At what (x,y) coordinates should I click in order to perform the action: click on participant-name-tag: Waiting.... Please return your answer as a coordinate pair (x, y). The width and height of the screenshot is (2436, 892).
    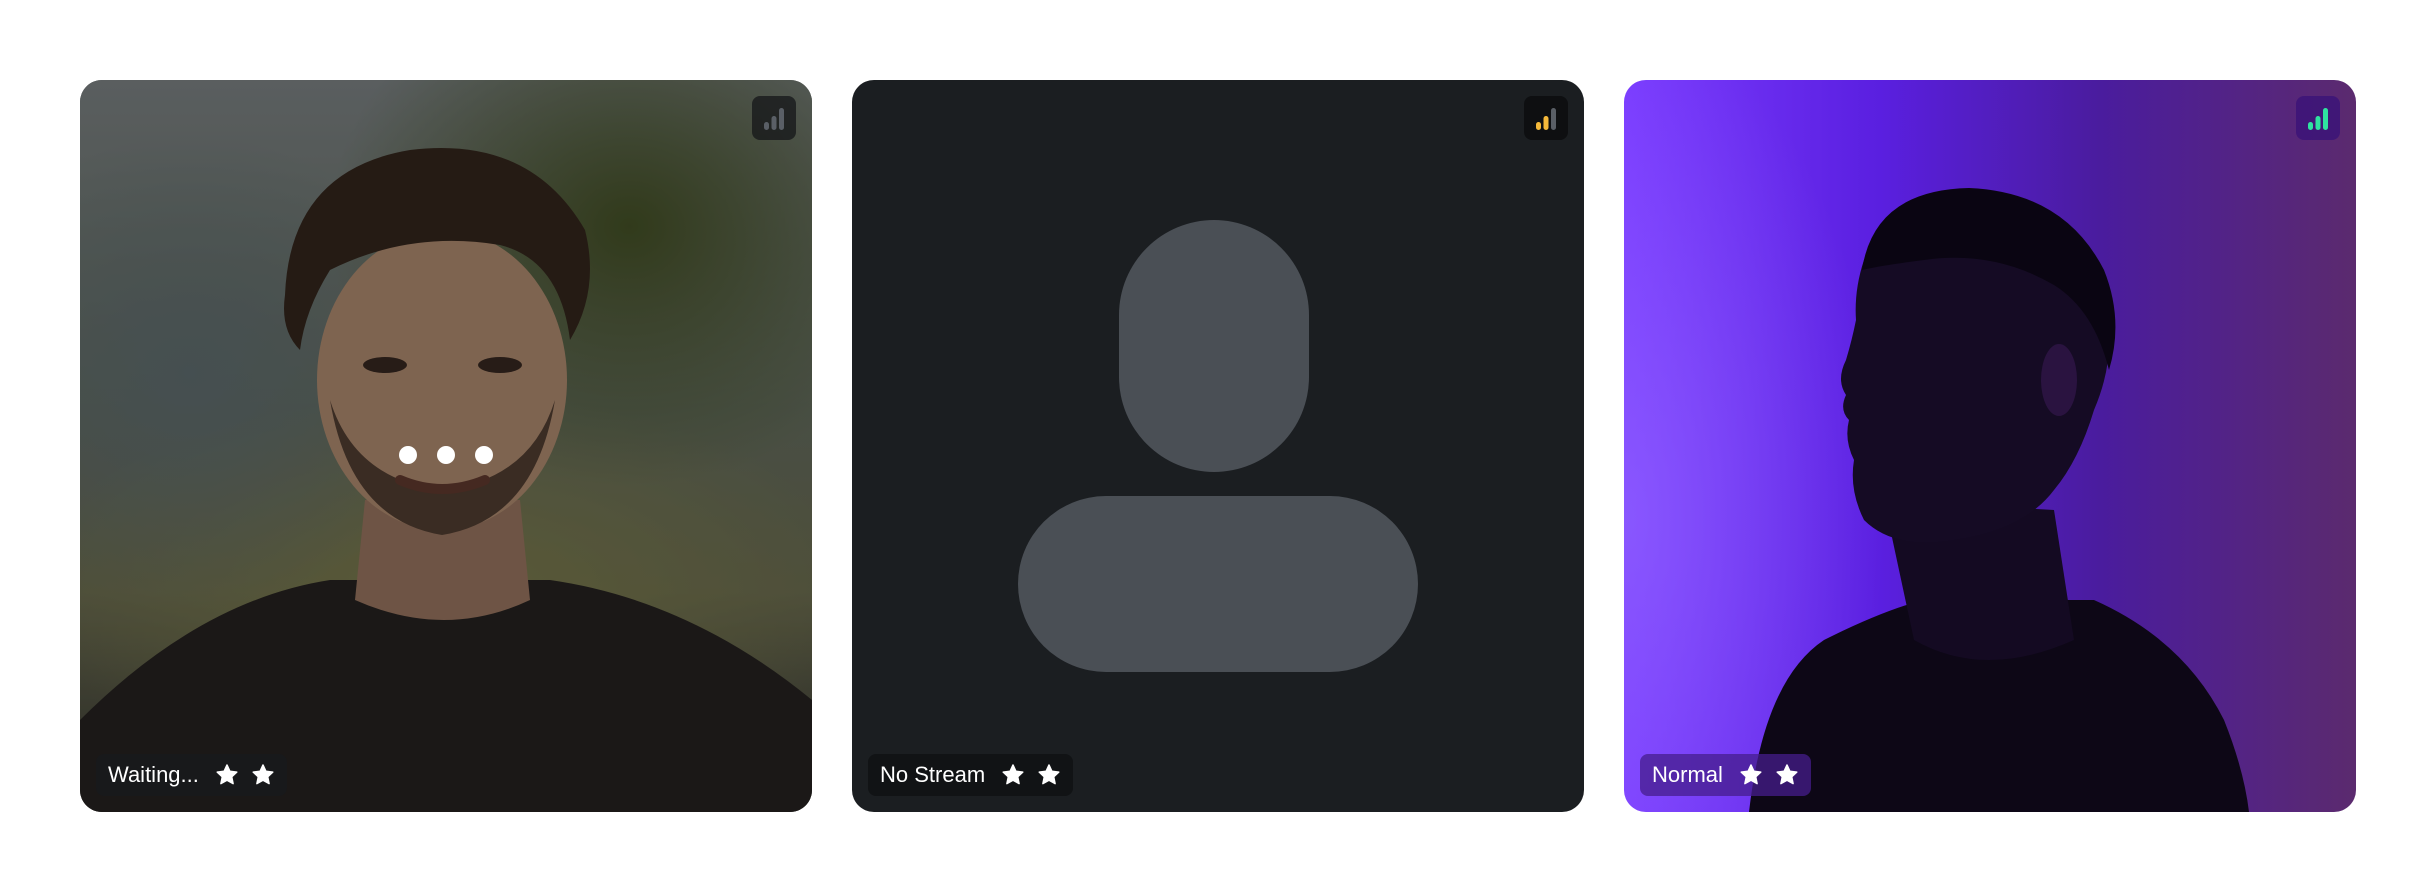
    Looking at the image, I should click on (191, 775).